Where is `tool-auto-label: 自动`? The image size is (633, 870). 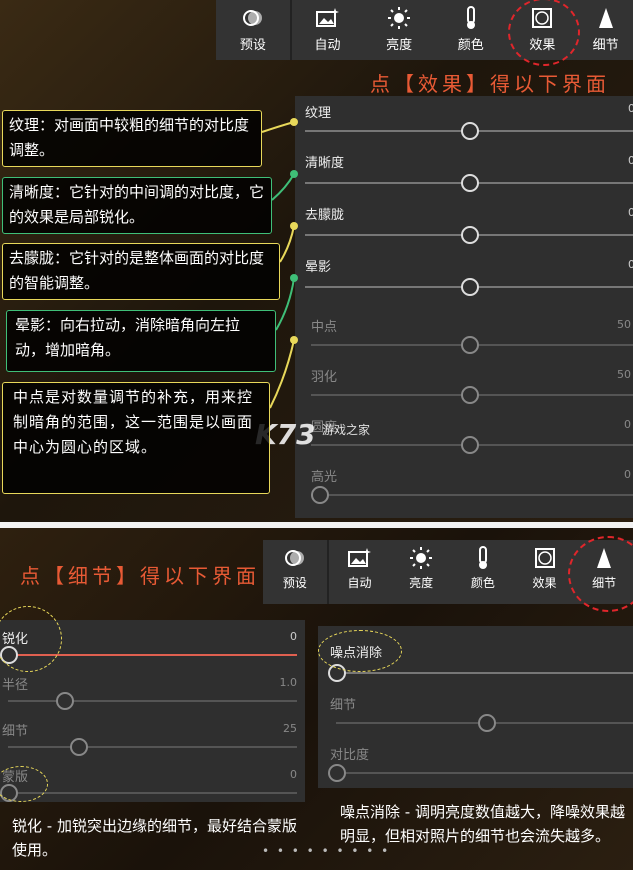
tool-auto-label: 自动 is located at coordinates (359, 583).